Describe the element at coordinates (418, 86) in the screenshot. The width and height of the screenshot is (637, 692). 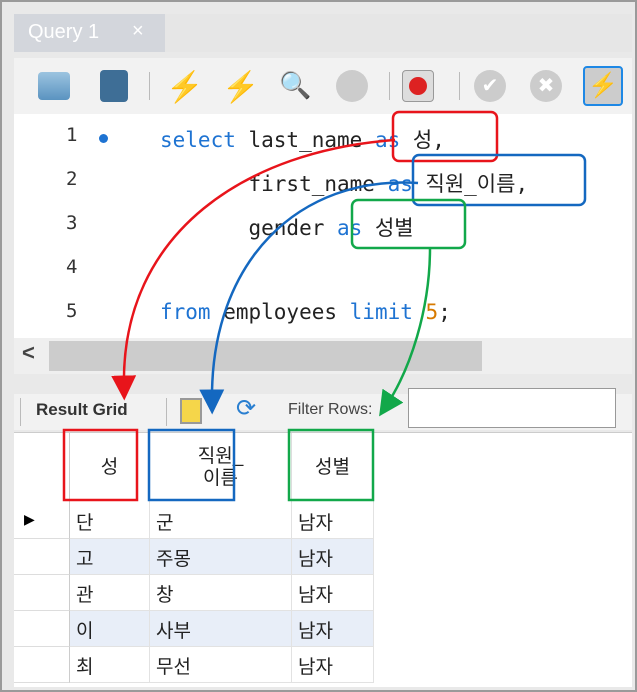
I see `toggle-stop-on-error-icon` at that location.